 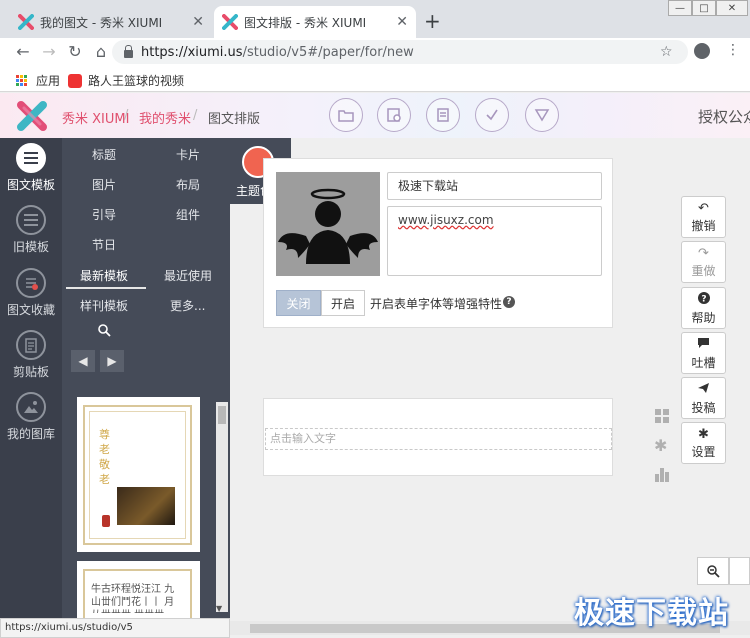 What do you see at coordinates (188, 275) in the screenshot?
I see `tab-recently-used: 最近使用` at bounding box center [188, 275].